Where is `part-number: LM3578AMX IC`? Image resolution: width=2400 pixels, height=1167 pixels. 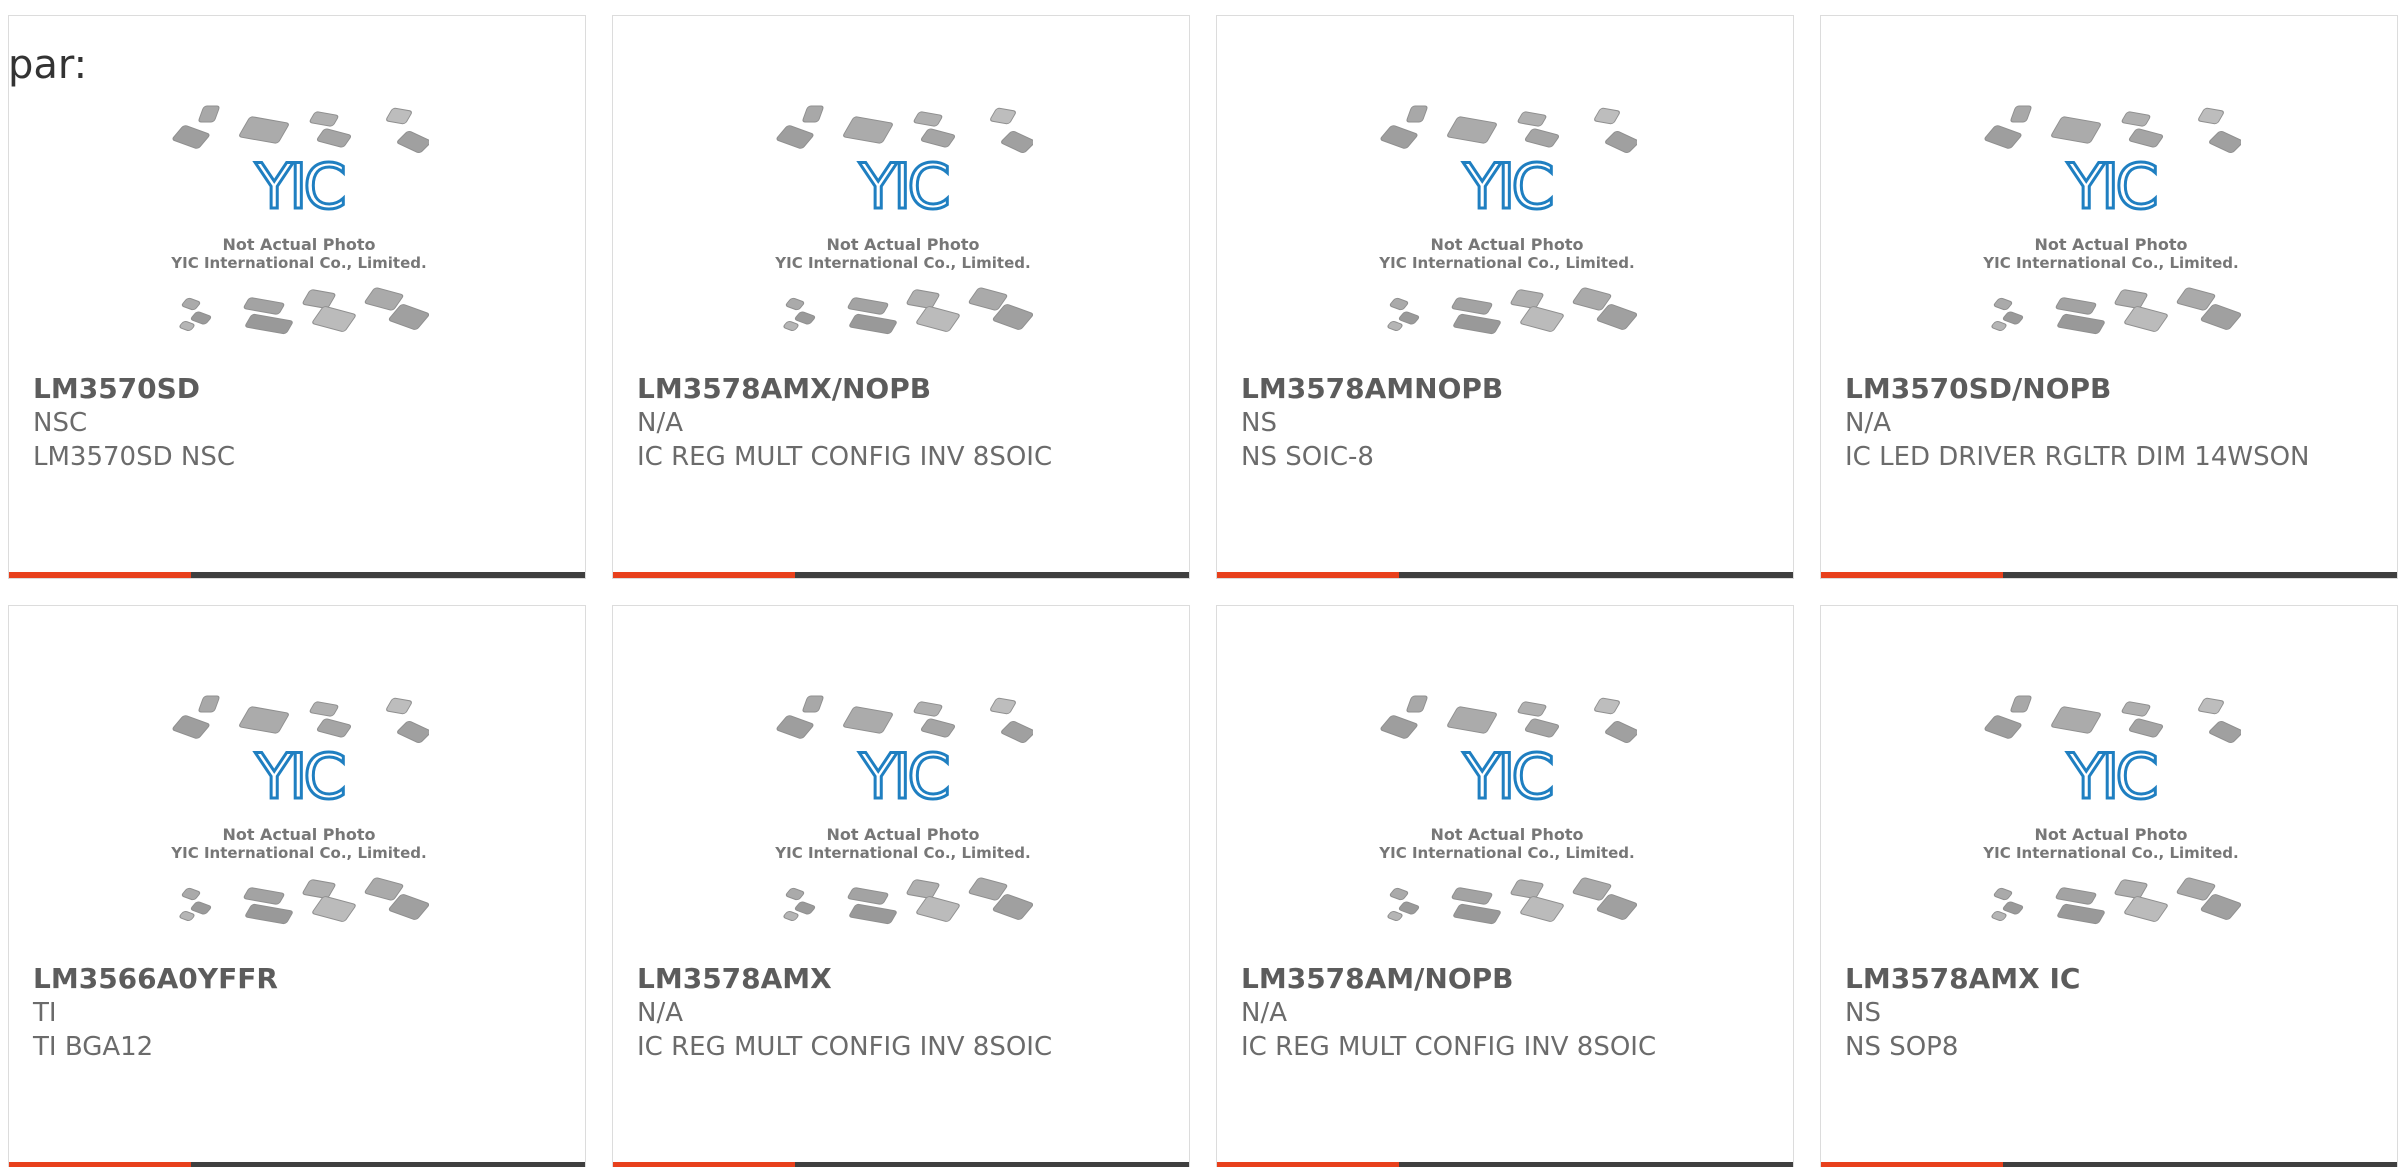 part-number: LM3578AMX IC is located at coordinates (2105, 979).